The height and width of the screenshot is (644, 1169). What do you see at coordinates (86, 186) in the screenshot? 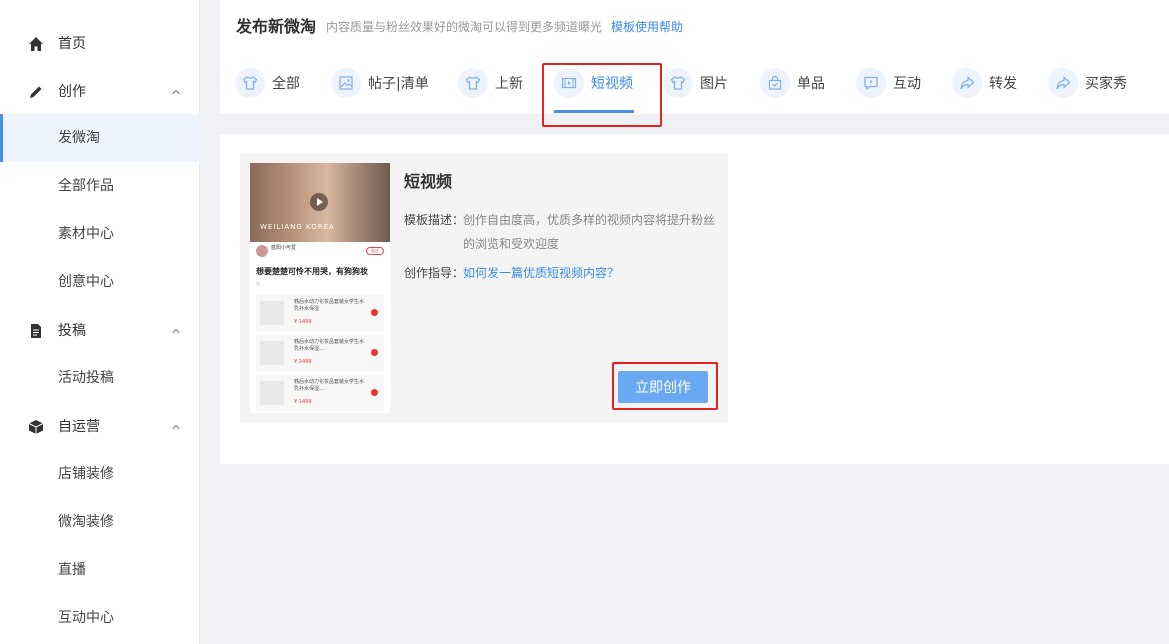
I see `sidebar-item-label: 全部作品` at bounding box center [86, 186].